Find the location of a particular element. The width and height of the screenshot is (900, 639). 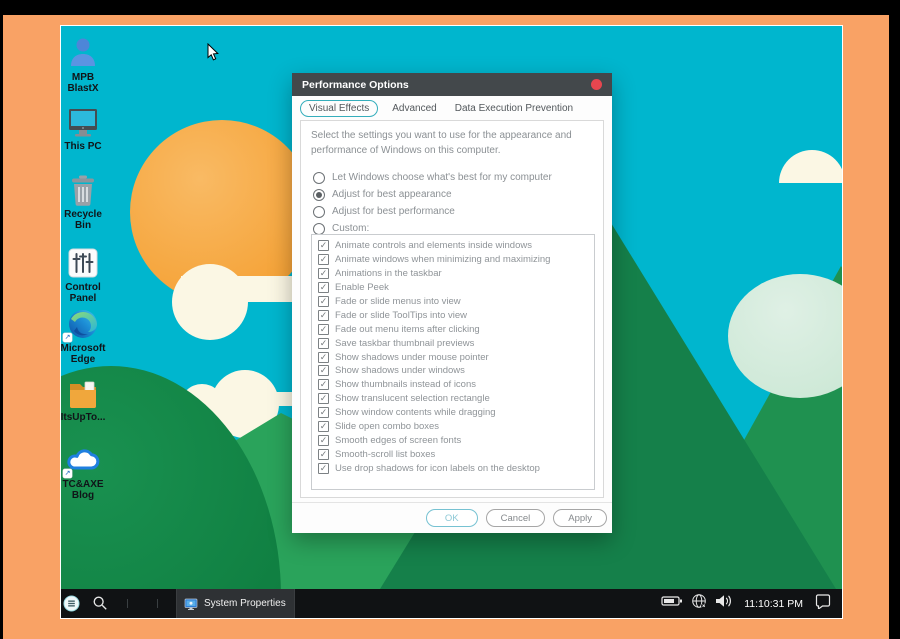

mouse-cursor is located at coordinates (214, 52).